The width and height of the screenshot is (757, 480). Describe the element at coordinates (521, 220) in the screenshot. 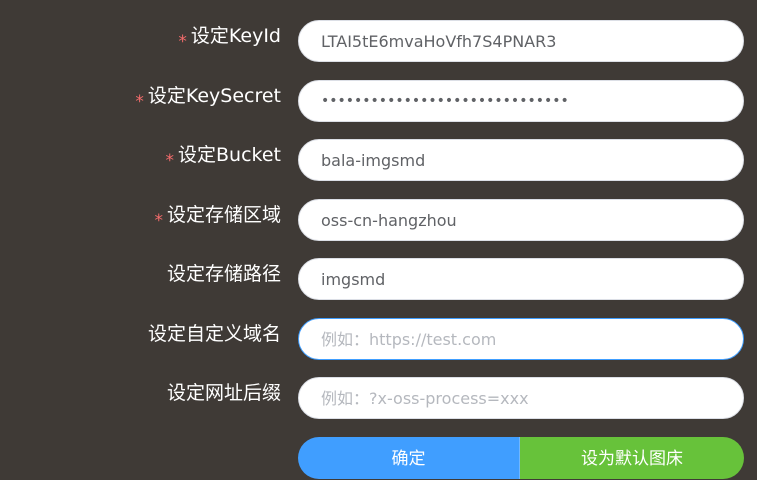

I see `region-input` at that location.